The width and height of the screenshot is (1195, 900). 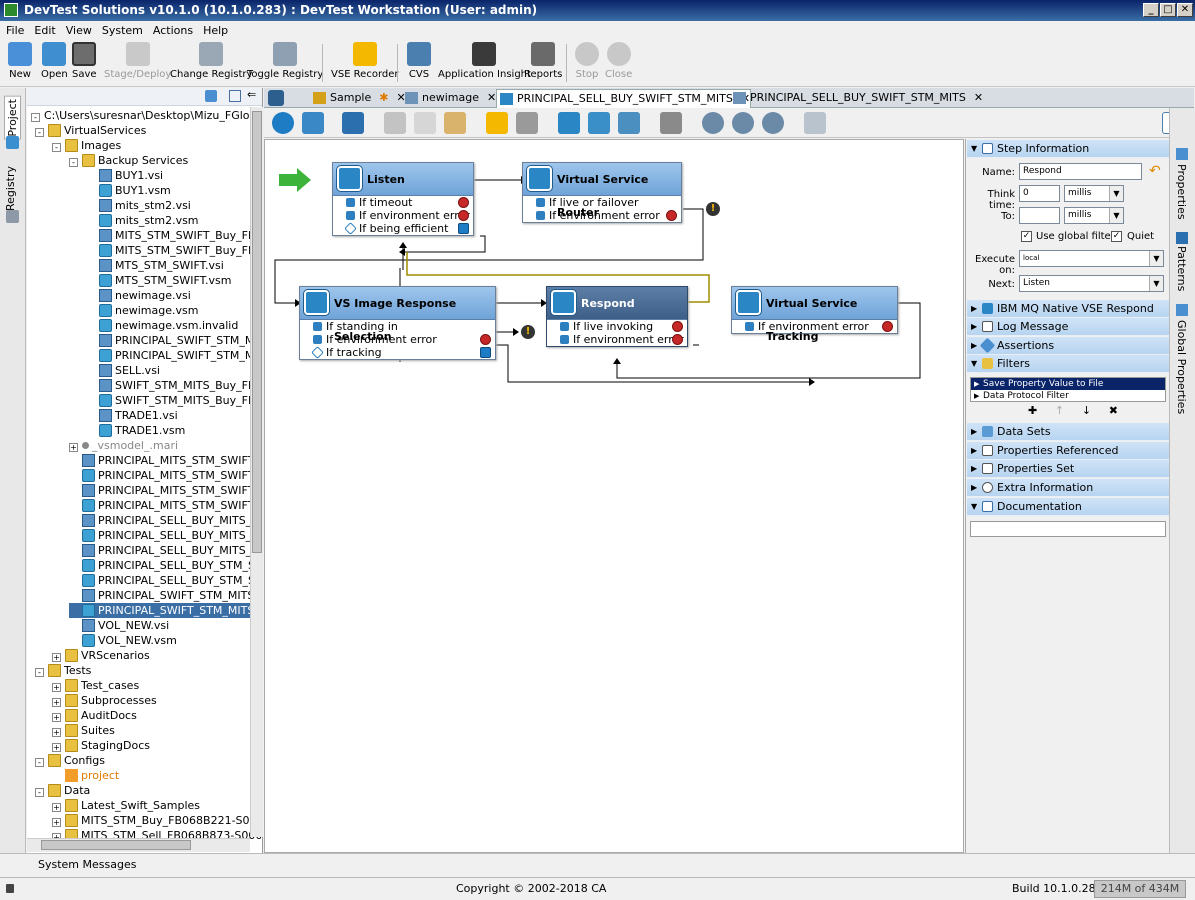 What do you see at coordinates (173, 30) in the screenshot?
I see `menu-actions: Actions` at bounding box center [173, 30].